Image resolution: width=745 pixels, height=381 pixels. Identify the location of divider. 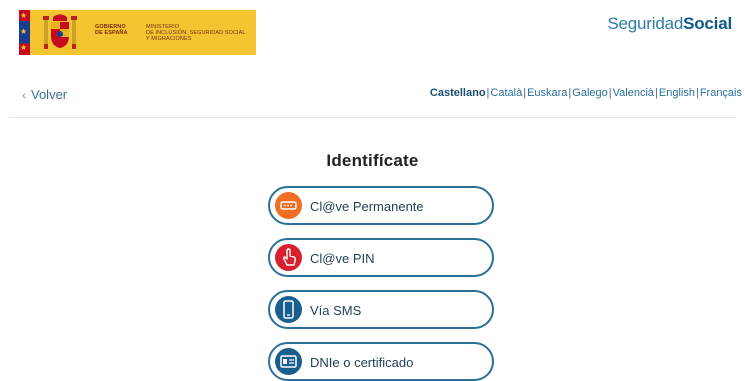
(372, 117).